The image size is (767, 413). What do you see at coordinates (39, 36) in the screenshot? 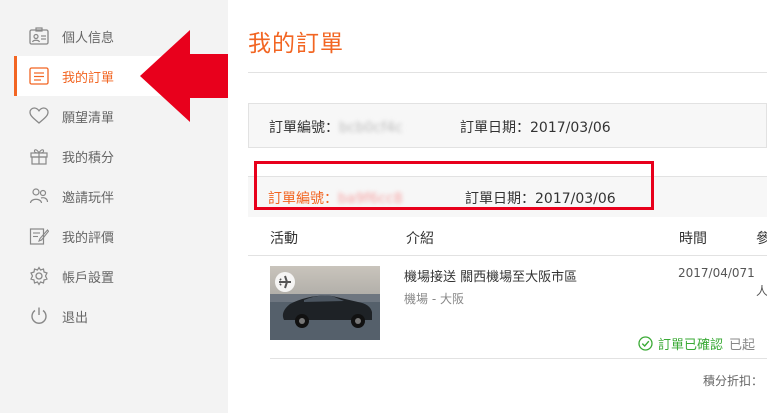
I see `profile-card-icon` at bounding box center [39, 36].